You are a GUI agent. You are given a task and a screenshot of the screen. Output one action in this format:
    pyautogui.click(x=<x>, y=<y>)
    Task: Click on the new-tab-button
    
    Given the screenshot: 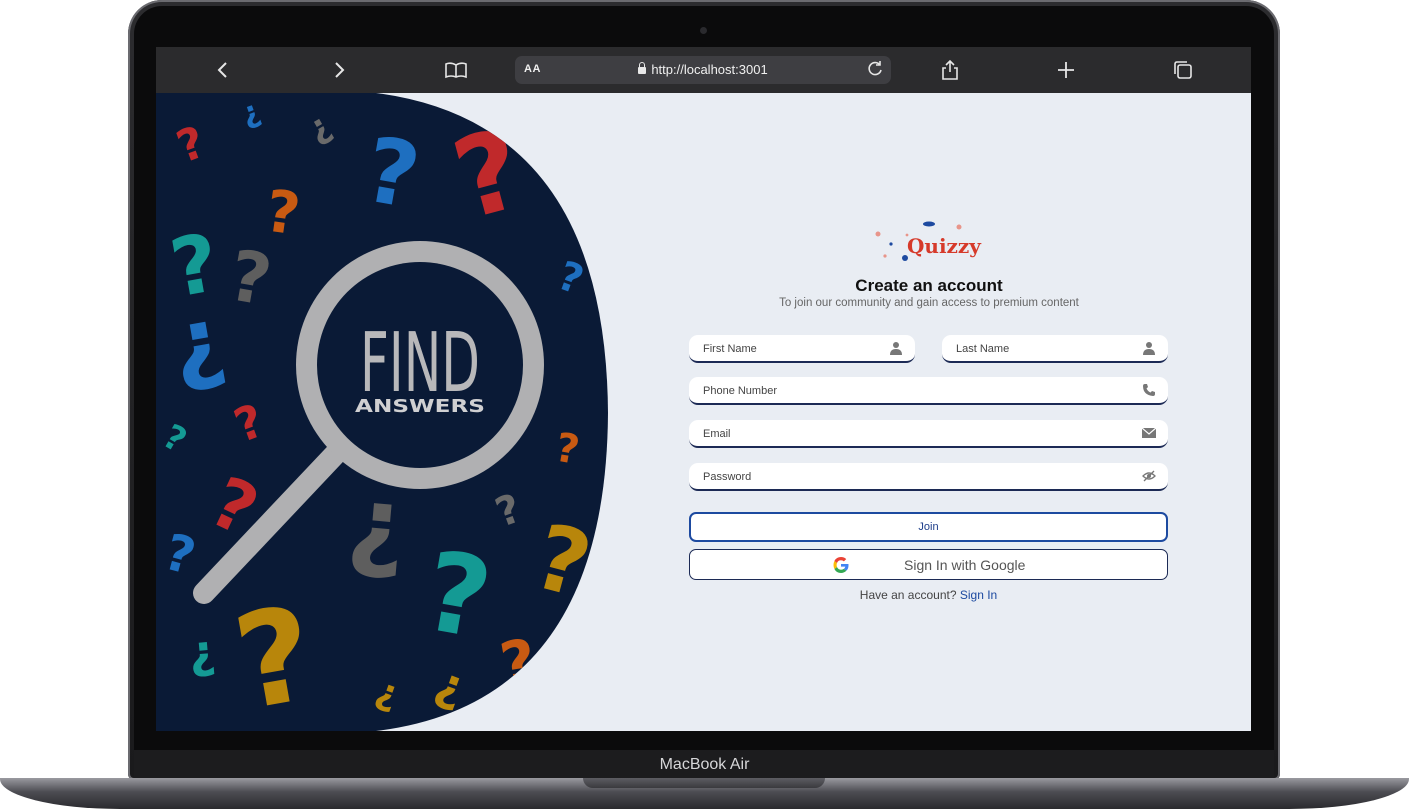 What is the action you would take?
    pyautogui.click(x=1066, y=70)
    